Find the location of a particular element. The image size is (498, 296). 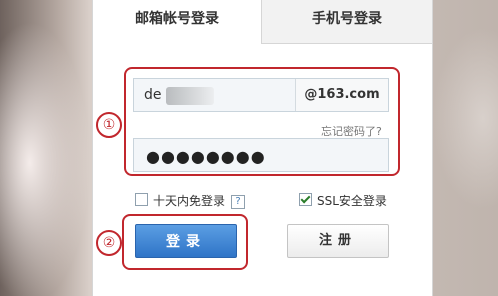

ssl-checkbox is located at coordinates (305, 199).